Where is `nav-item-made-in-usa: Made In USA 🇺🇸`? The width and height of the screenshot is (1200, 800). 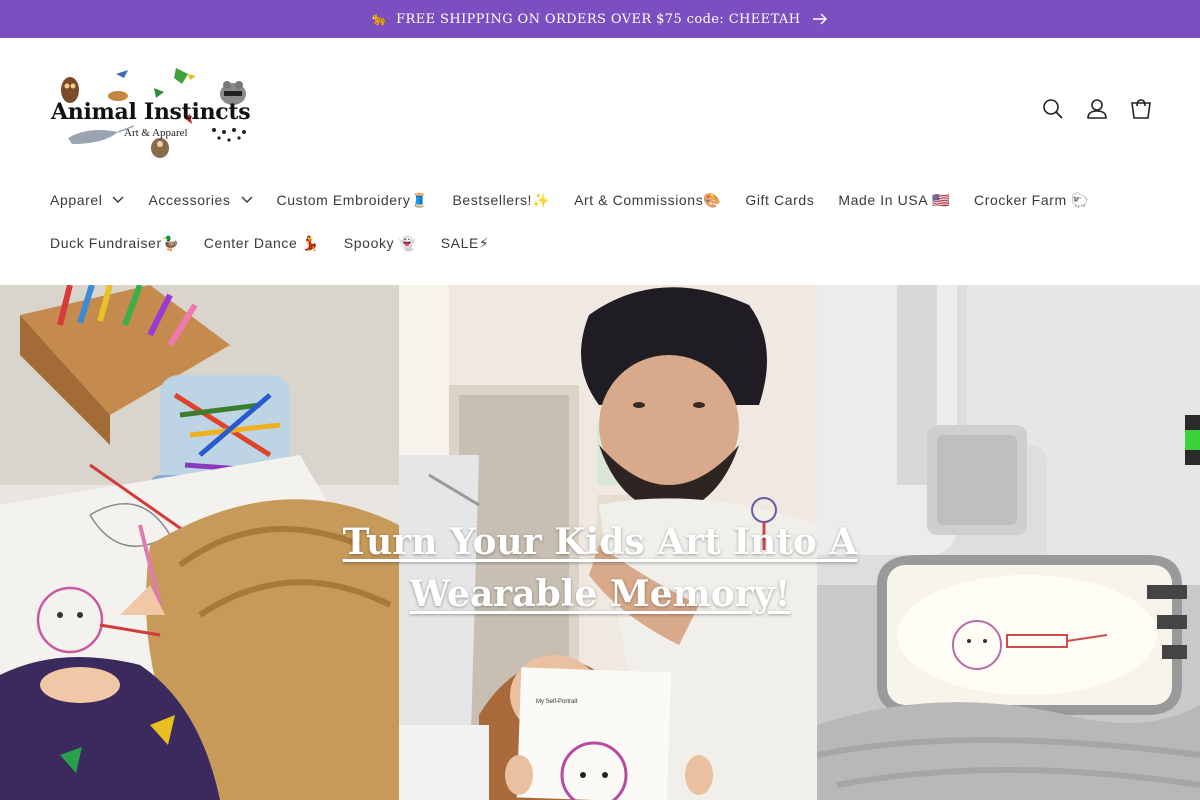
nav-item-made-in-usa: Made In USA 🇺🇸 is located at coordinates (894, 200).